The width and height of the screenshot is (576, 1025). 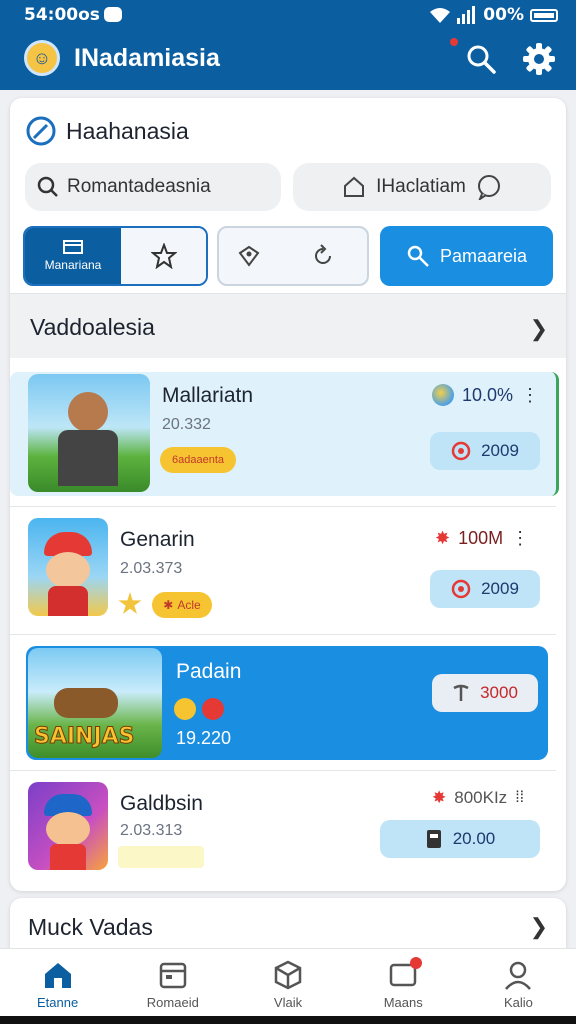 I want to click on game-emoji-badges, so click(x=199, y=709).